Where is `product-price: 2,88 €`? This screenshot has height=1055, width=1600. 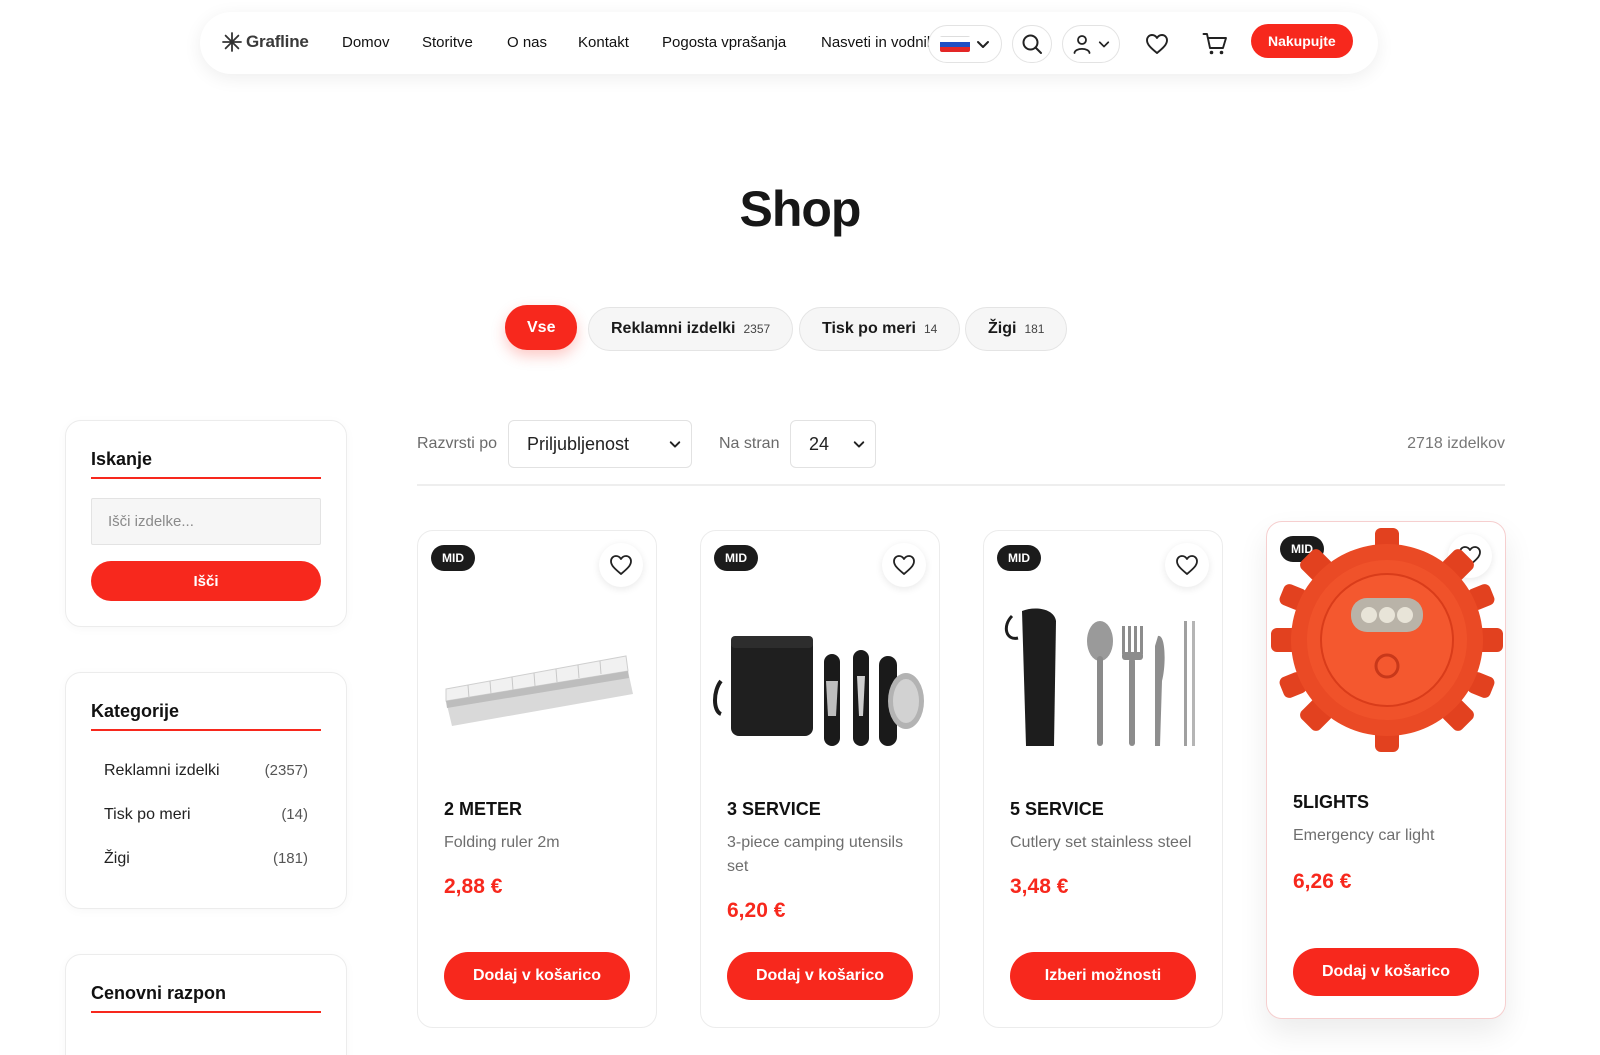 product-price: 2,88 € is located at coordinates (473, 886).